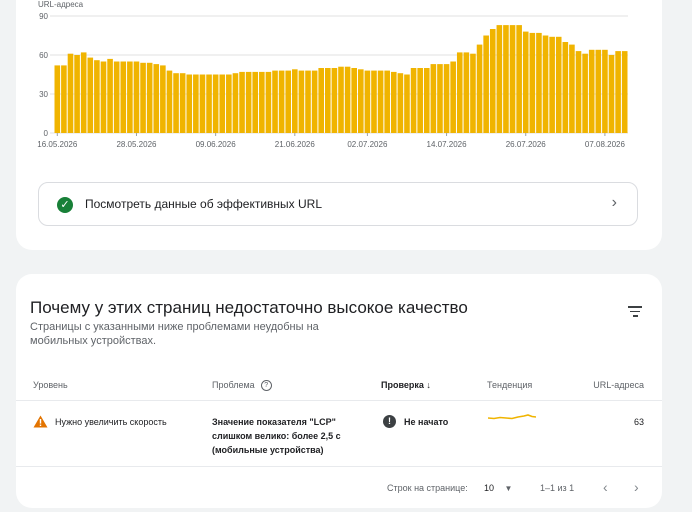 The height and width of the screenshot is (512, 692). What do you see at coordinates (406, 385) in the screenshot?
I see `column-header-check: Проверка ↓` at bounding box center [406, 385].